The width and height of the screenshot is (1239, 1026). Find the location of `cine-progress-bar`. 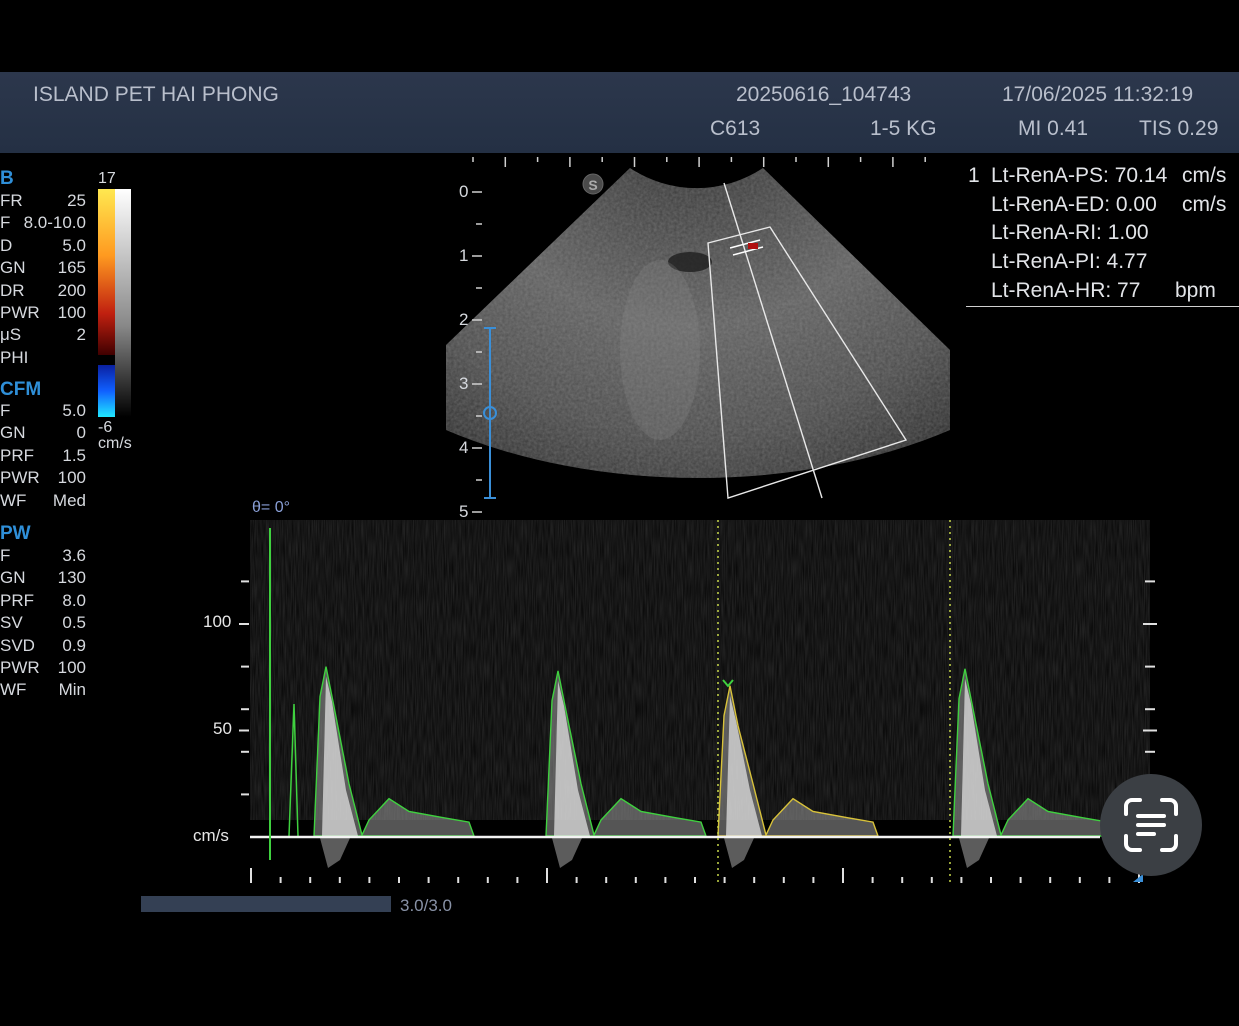

cine-progress-bar is located at coordinates (266, 904).